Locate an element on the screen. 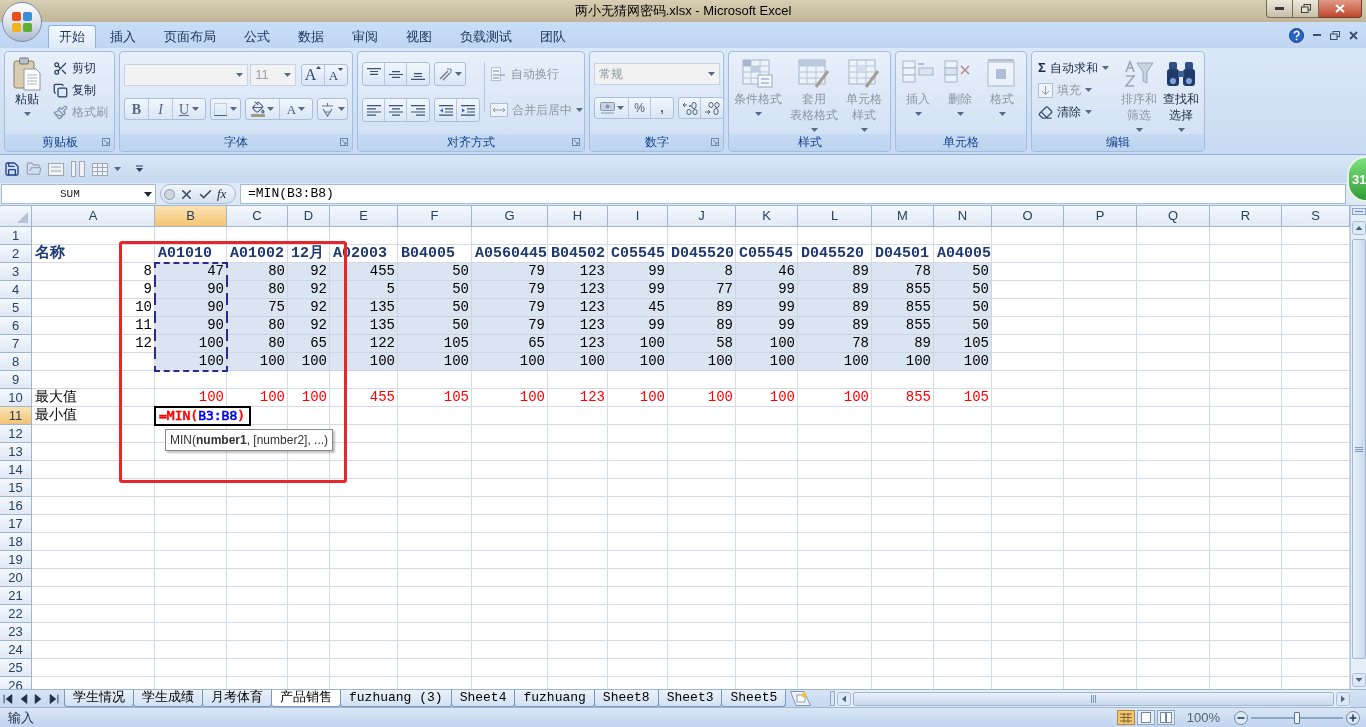 The height and width of the screenshot is (727, 1366). sheet-cell: 92 is located at coordinates (309, 290).